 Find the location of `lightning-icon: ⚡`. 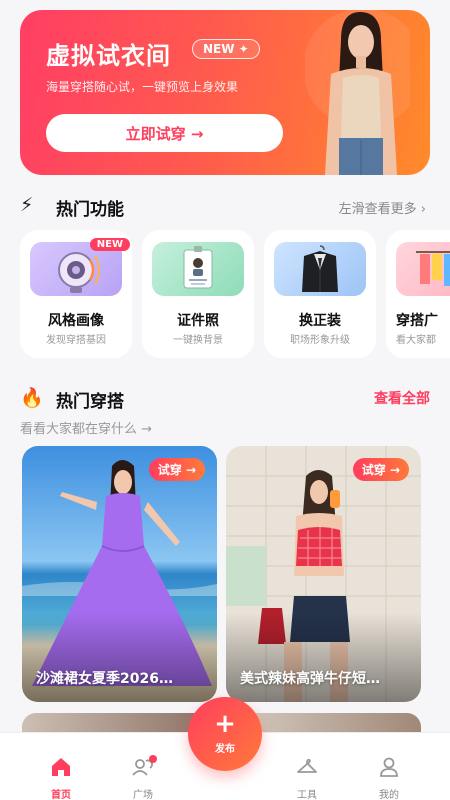

lightning-icon: ⚡ is located at coordinates (27, 205).